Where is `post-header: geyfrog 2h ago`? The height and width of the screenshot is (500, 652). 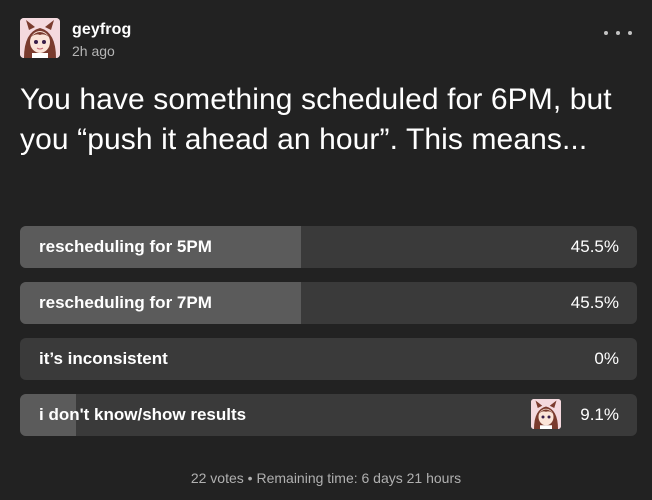 post-header: geyfrog 2h ago is located at coordinates (326, 39).